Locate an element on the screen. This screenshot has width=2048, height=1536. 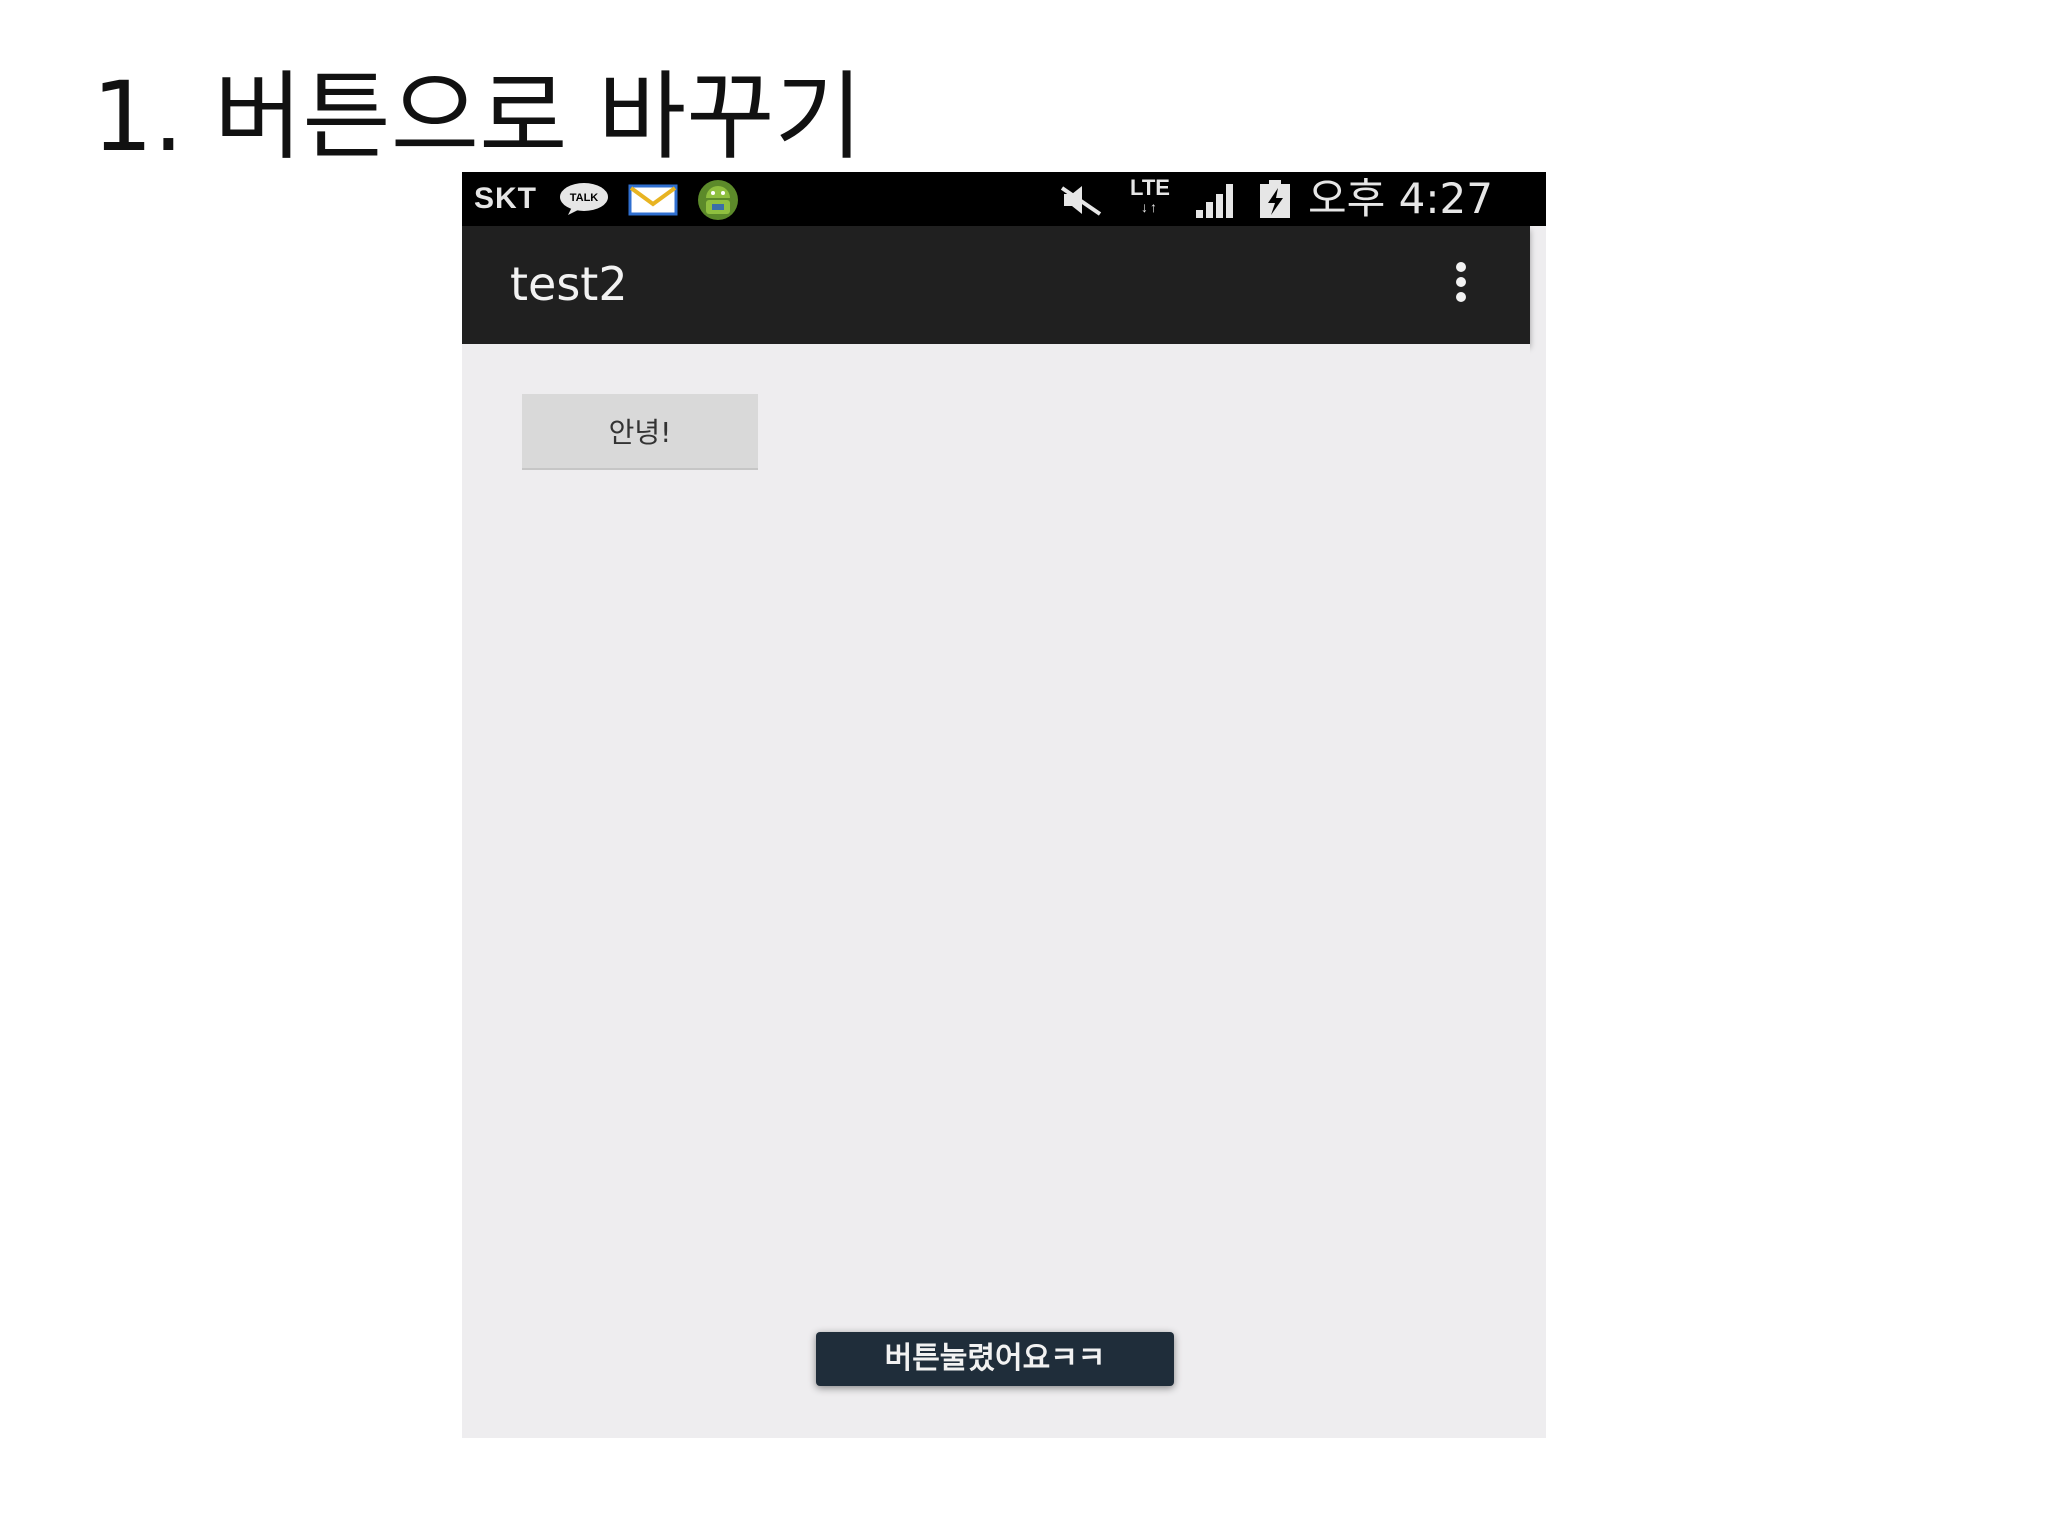
lte-arrows-icon: ↓↑ is located at coordinates (1150, 207).